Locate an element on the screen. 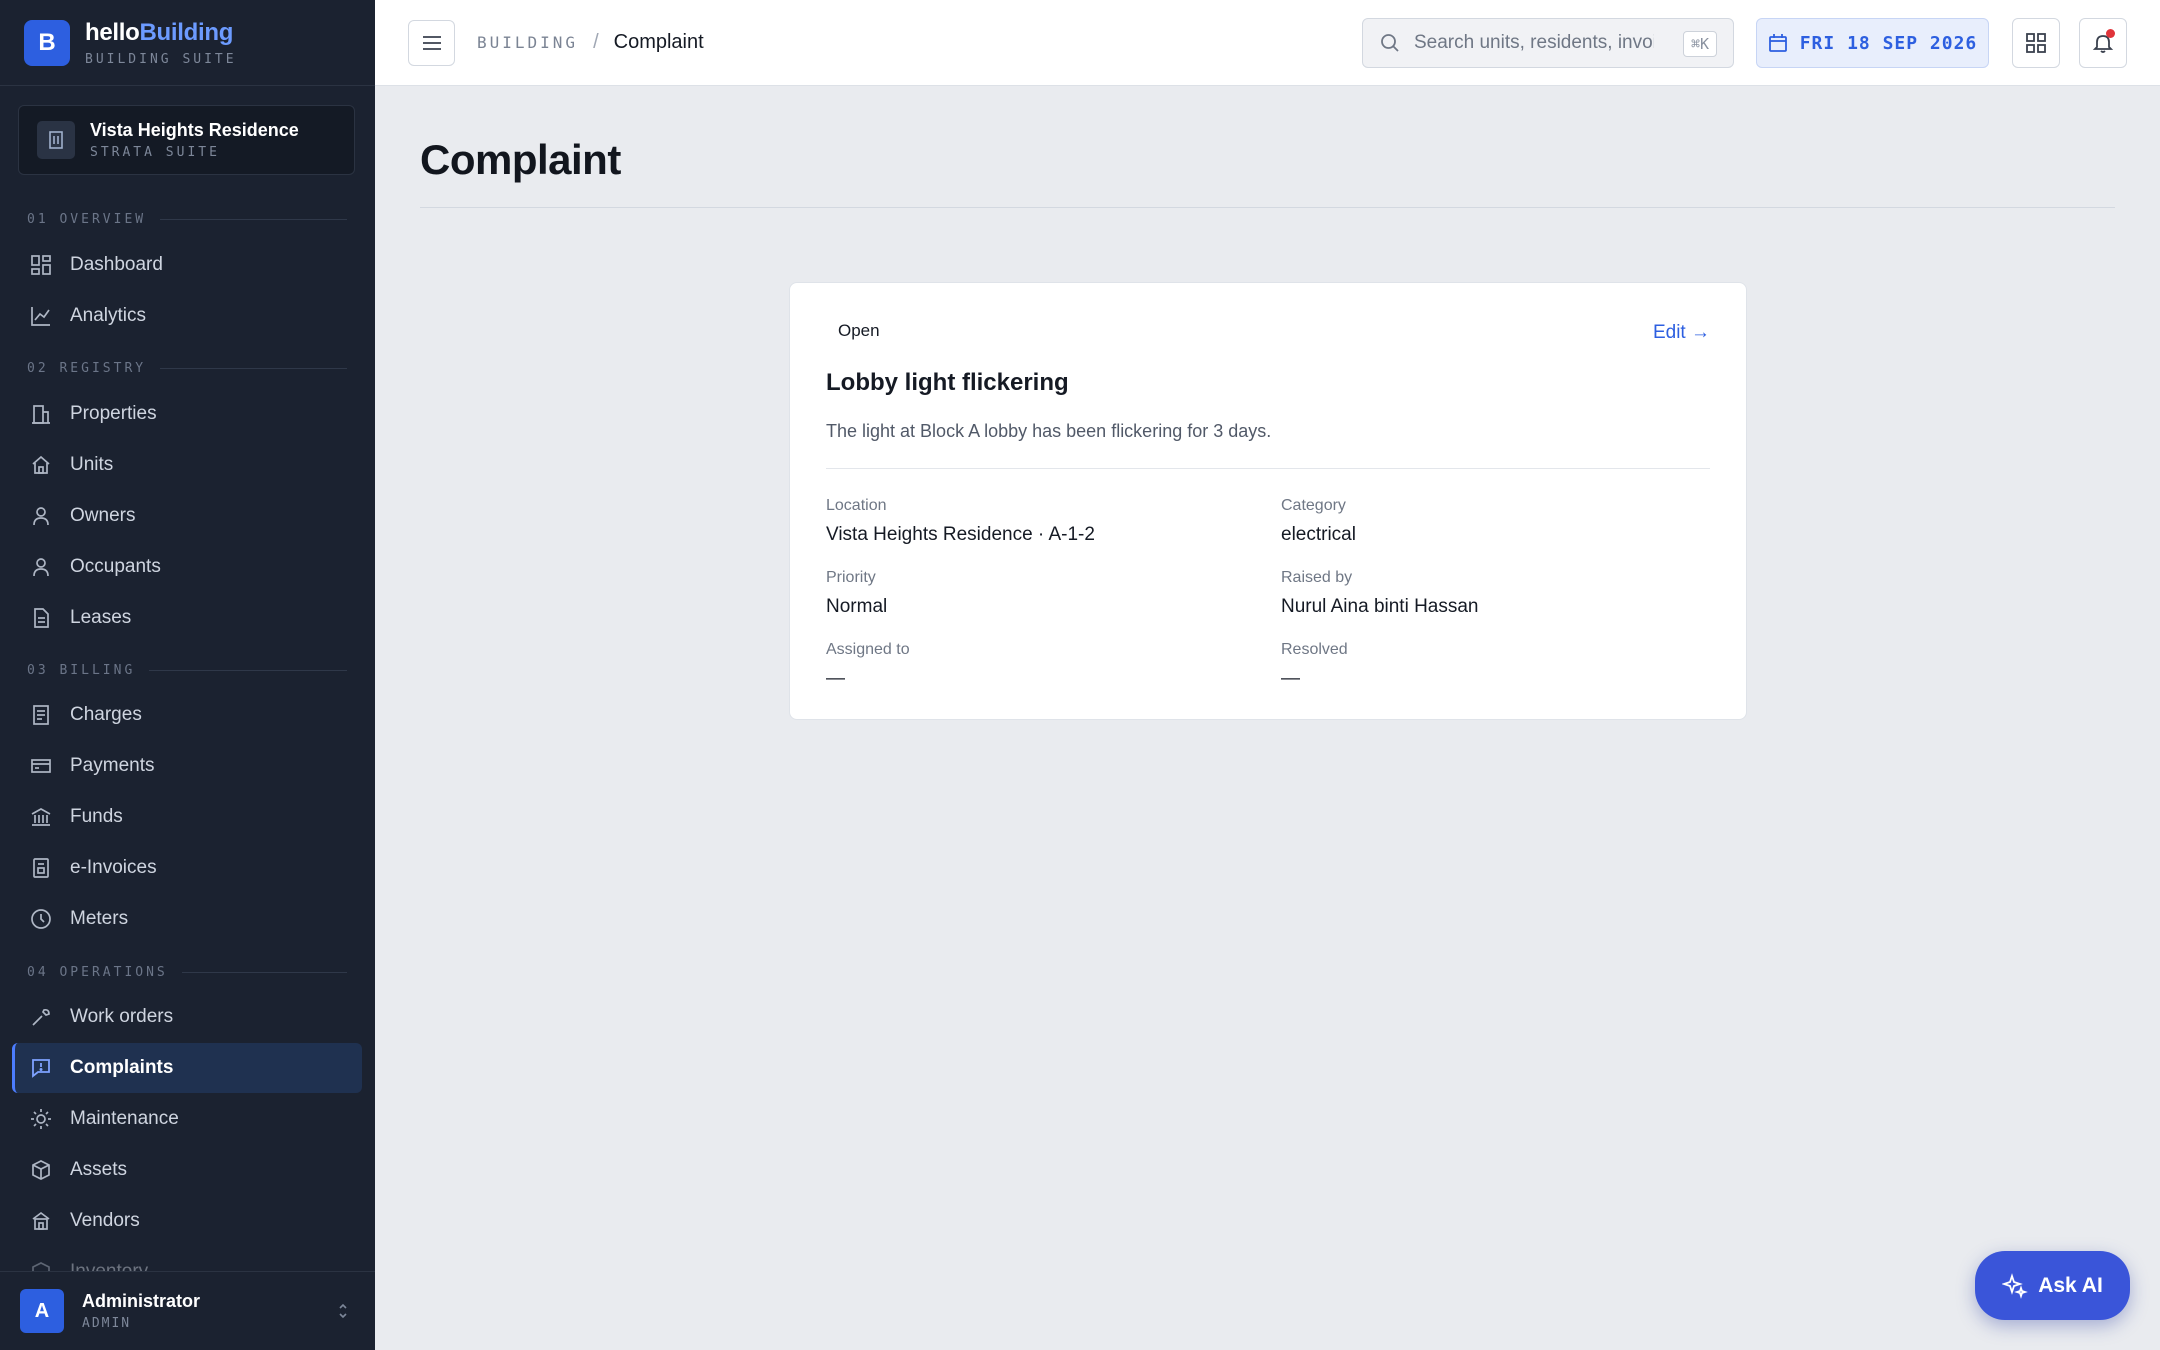 The height and width of the screenshot is (1350, 2160). section-label-registry: 02 REGISTRY is located at coordinates (187, 368).